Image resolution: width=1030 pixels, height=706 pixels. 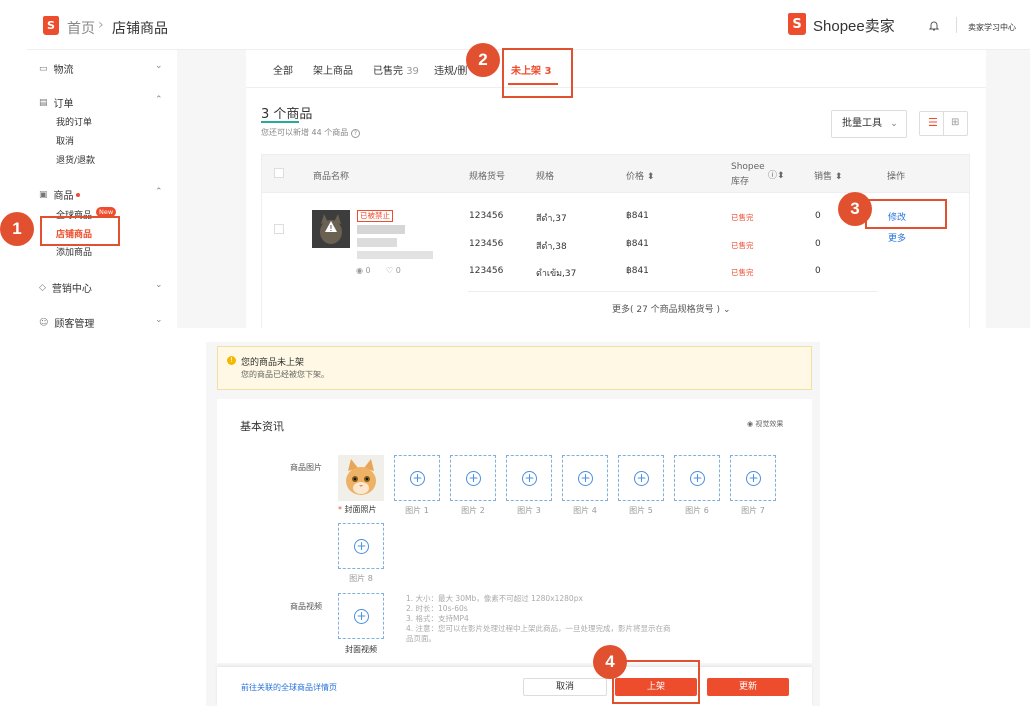 I want to click on tab-all: 全部, so click(x=283, y=69).